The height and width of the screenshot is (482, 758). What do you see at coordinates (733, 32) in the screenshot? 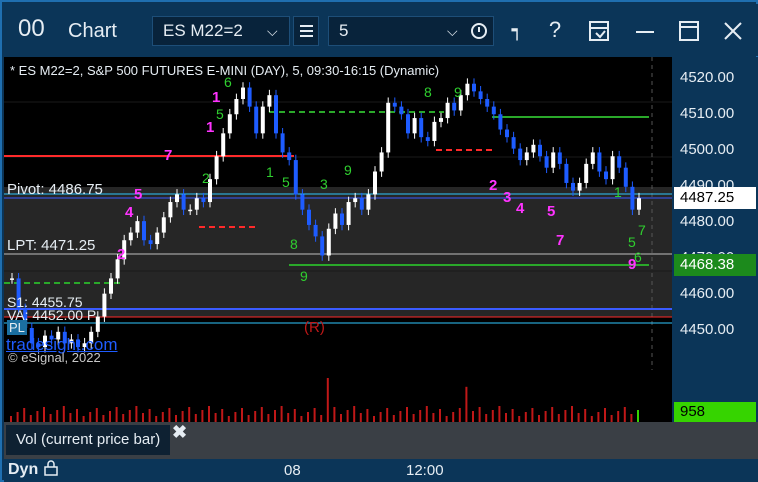
I see `close-icon` at bounding box center [733, 32].